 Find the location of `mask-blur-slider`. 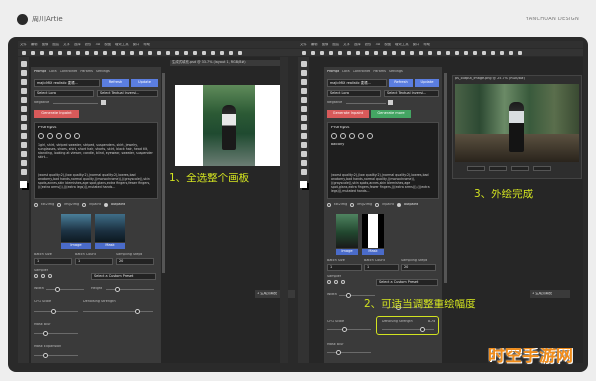

mask-blur-slider is located at coordinates (349, 352).